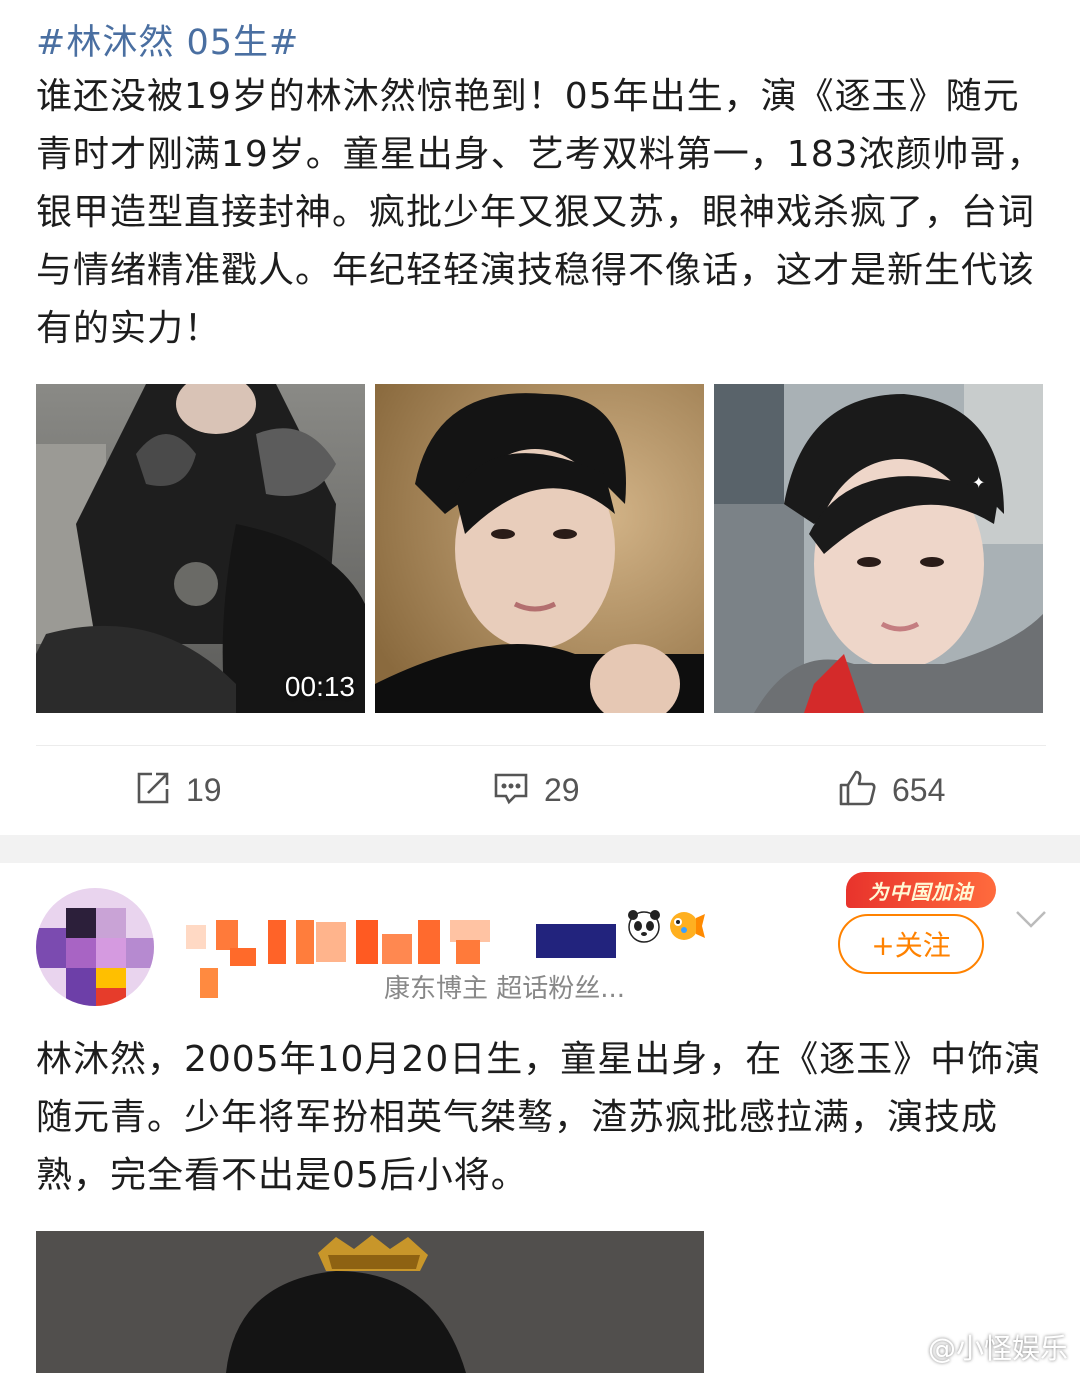  I want to click on feed-separator, so click(540, 849).